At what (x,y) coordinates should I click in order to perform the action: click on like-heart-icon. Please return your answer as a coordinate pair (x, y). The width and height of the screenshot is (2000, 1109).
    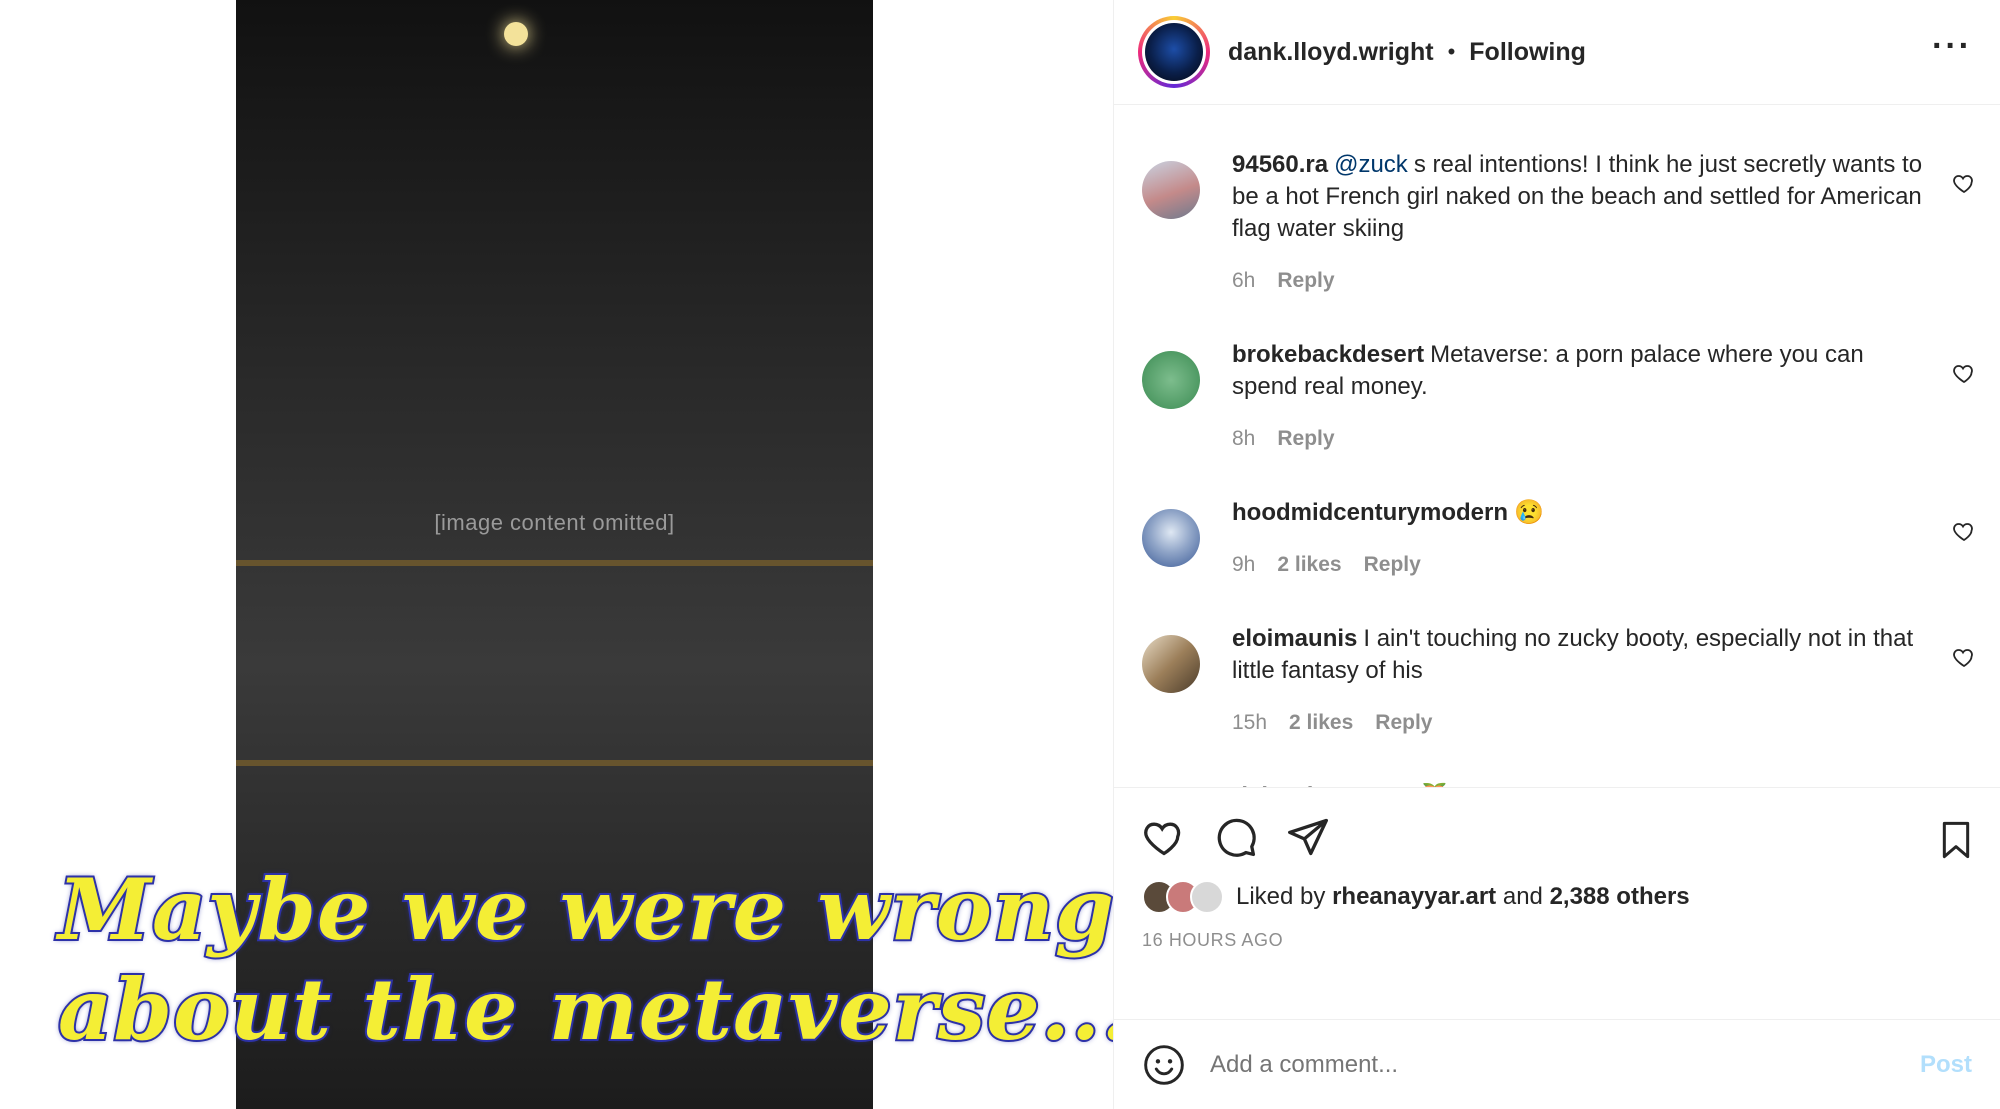
    Looking at the image, I should click on (1164, 837).